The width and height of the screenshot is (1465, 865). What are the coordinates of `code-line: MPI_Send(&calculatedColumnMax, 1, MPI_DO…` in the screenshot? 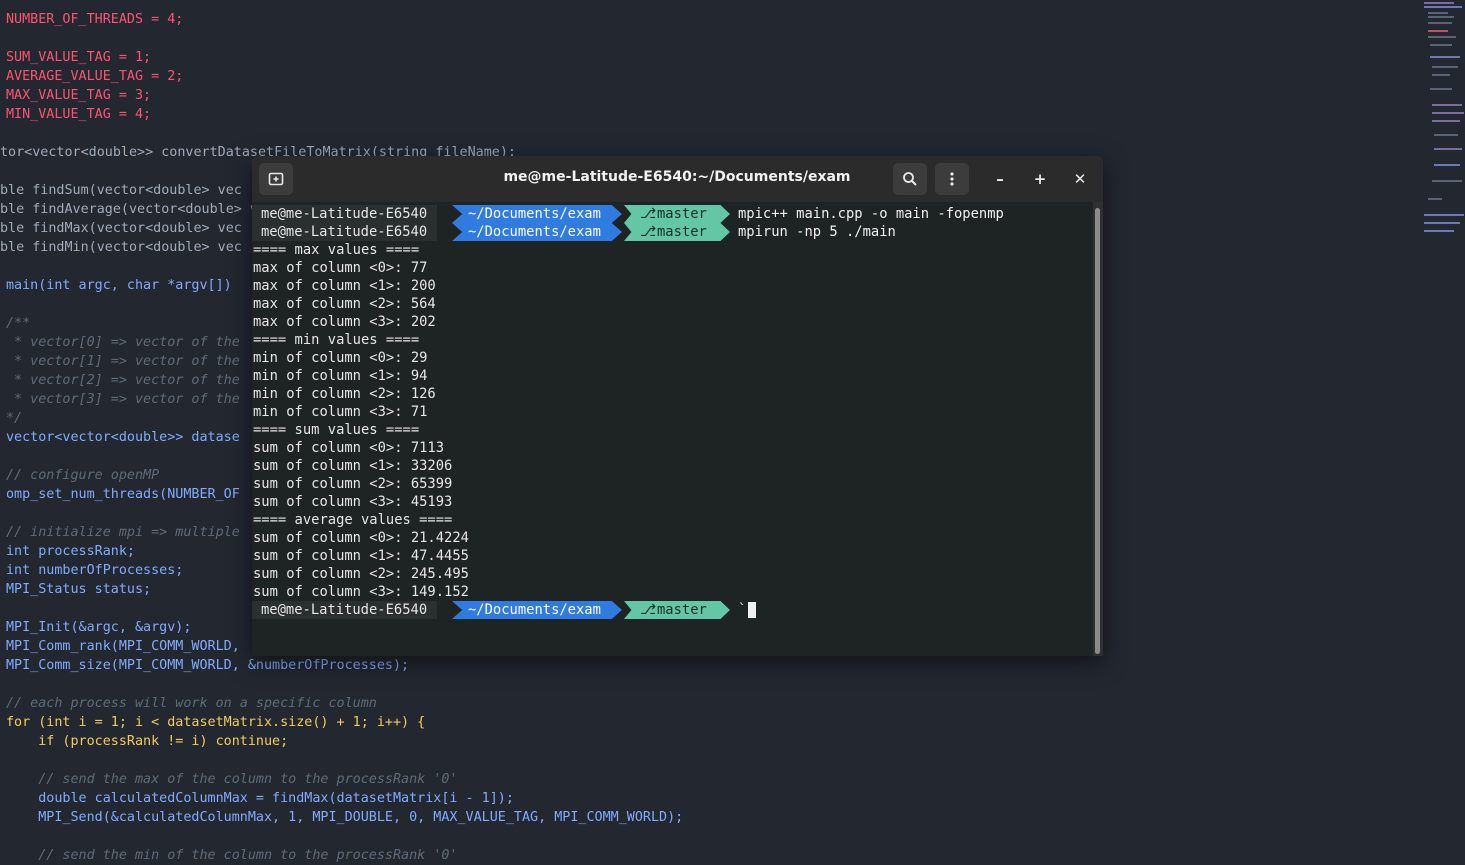 It's located at (345, 817).